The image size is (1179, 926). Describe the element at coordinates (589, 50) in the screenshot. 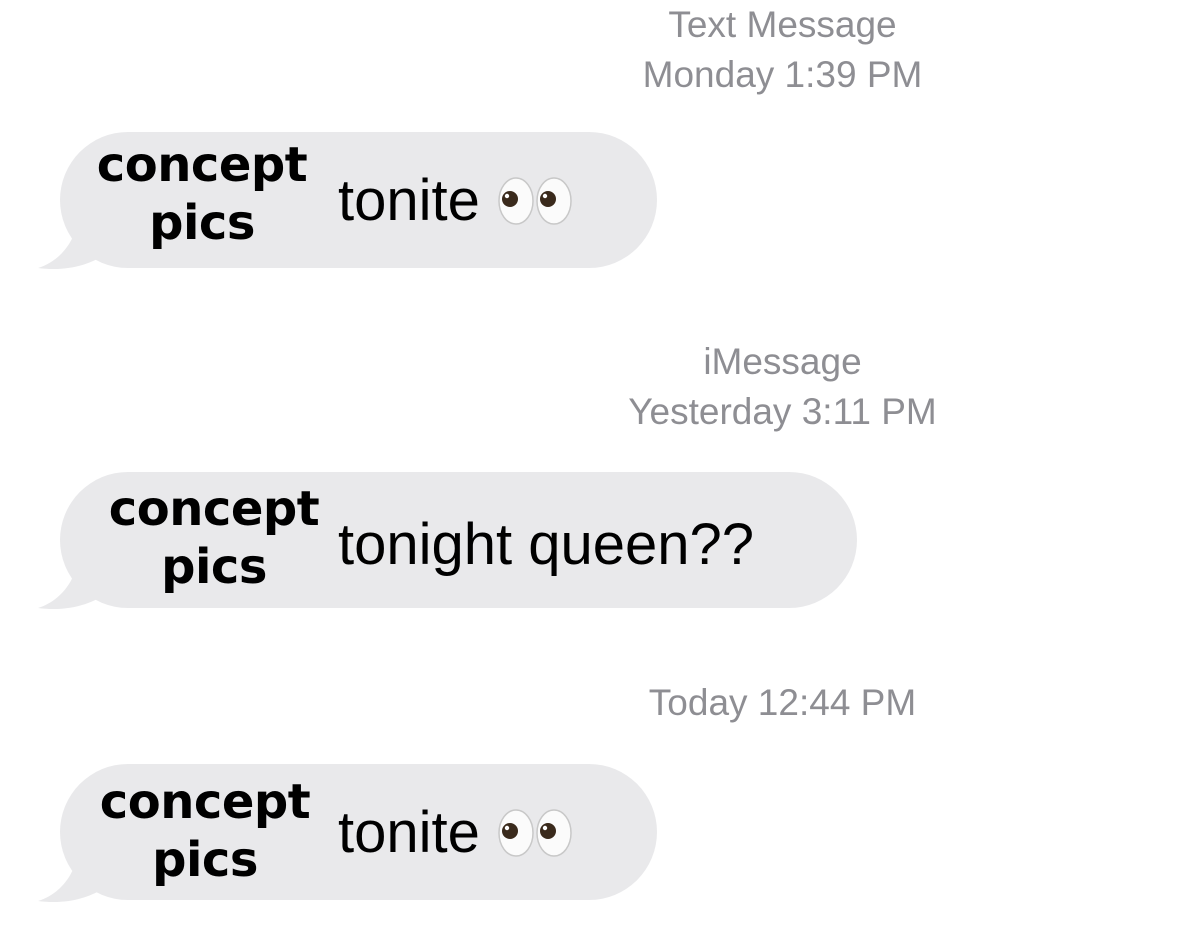

I see `timestamp-header: Text Message Monday 1:39 PM` at that location.